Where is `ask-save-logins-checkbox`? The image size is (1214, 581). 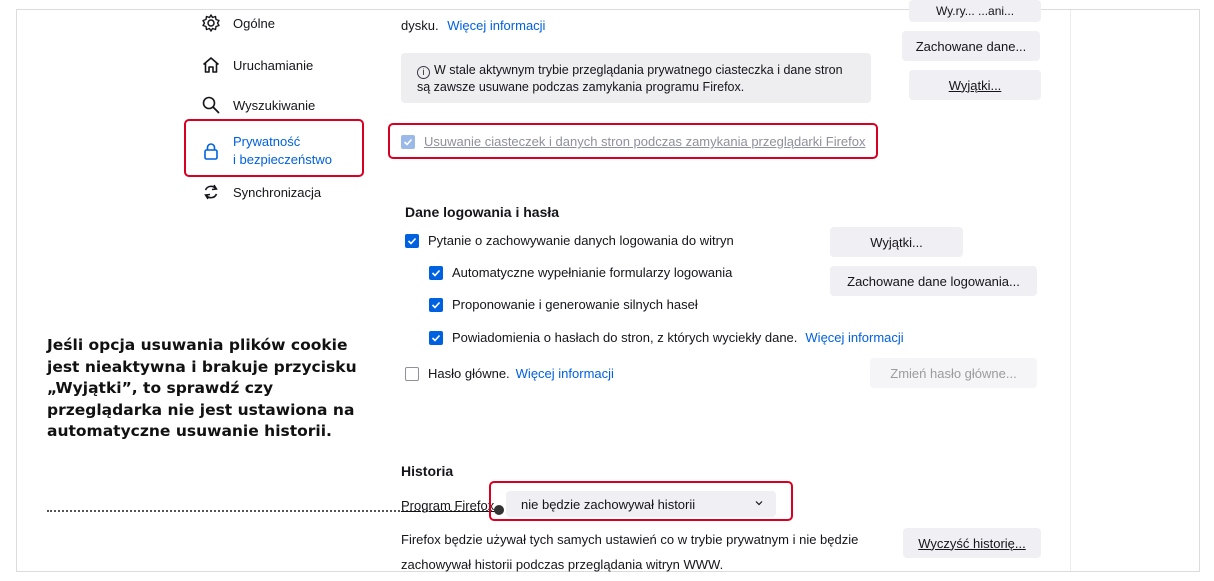 ask-save-logins-checkbox is located at coordinates (412, 240).